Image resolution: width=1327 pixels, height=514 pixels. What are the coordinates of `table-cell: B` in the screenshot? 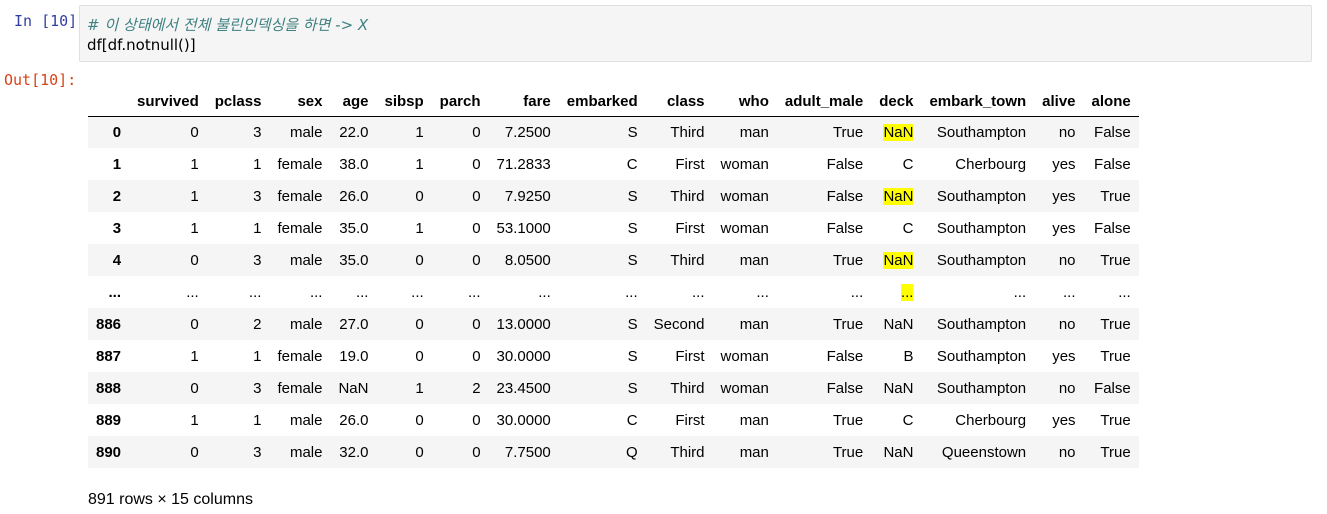 It's located at (908, 356).